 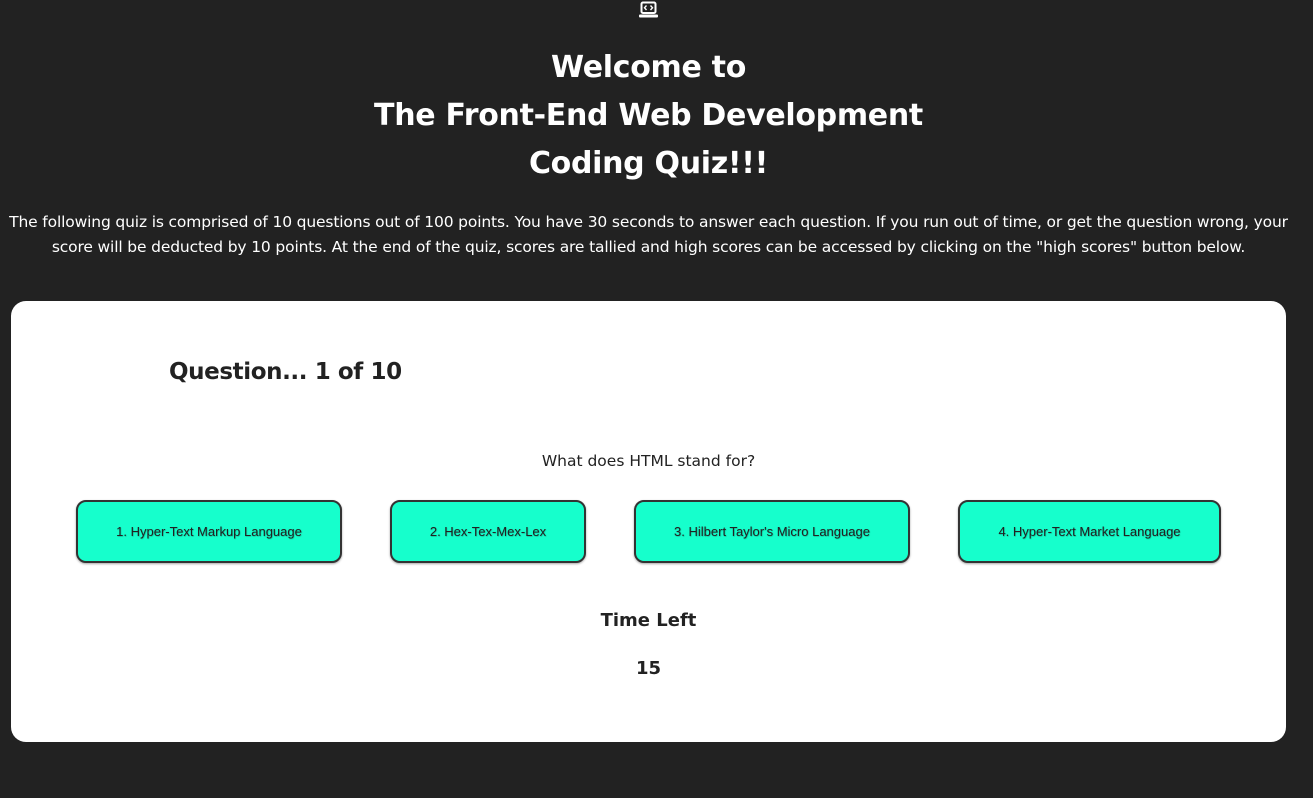 I want to click on answer-button-2: 2. Hex-Tex-Mex-Lex, so click(x=488, y=531).